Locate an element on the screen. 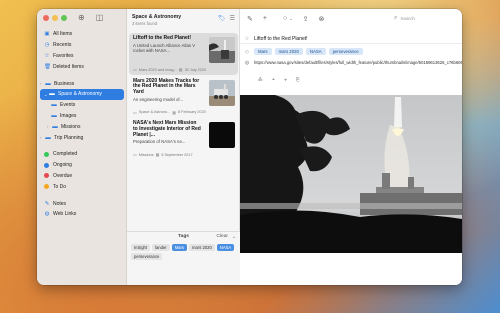 This screenshot has width=500, height=313. tag-lander: lander is located at coordinates (161, 247).